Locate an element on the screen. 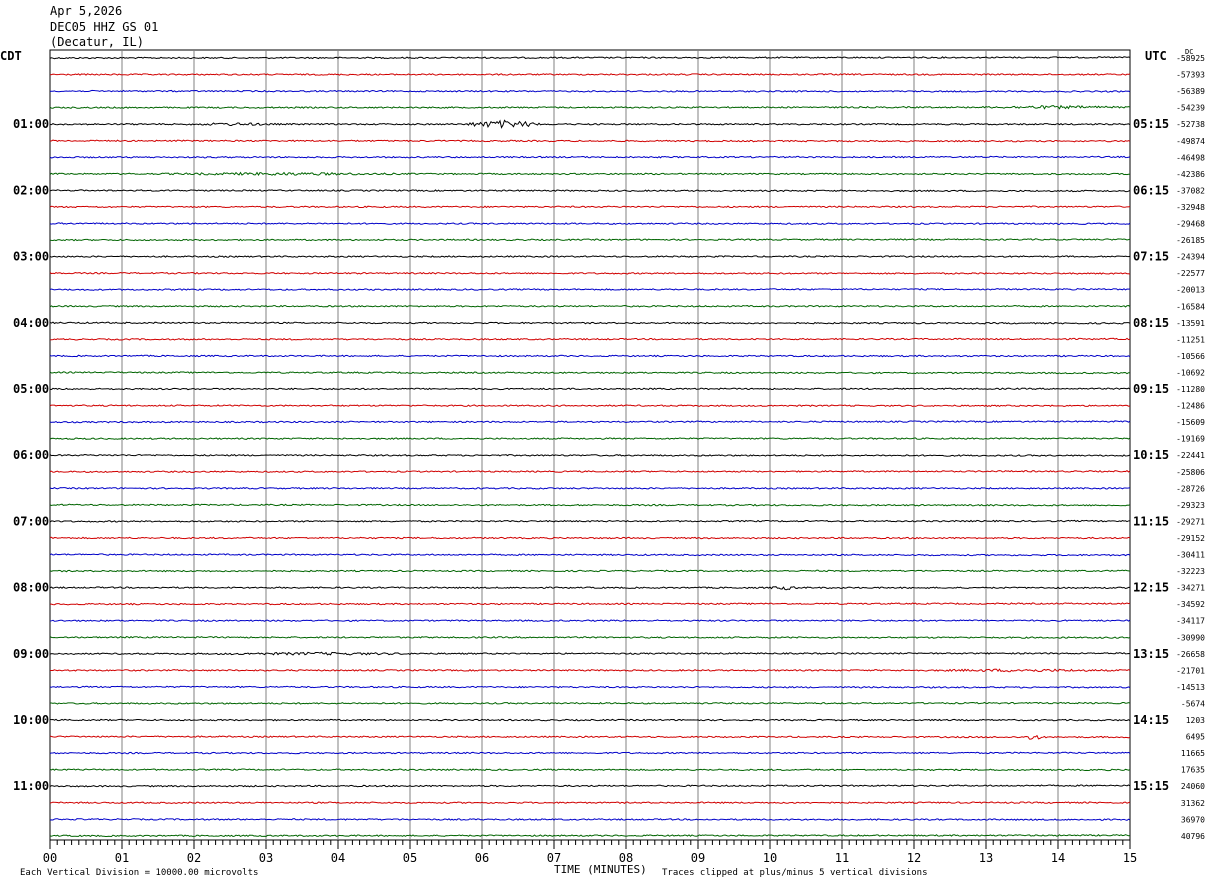 This screenshot has height=886, width=1210. dc-offset-label: -25806 is located at coordinates (1190, 472).